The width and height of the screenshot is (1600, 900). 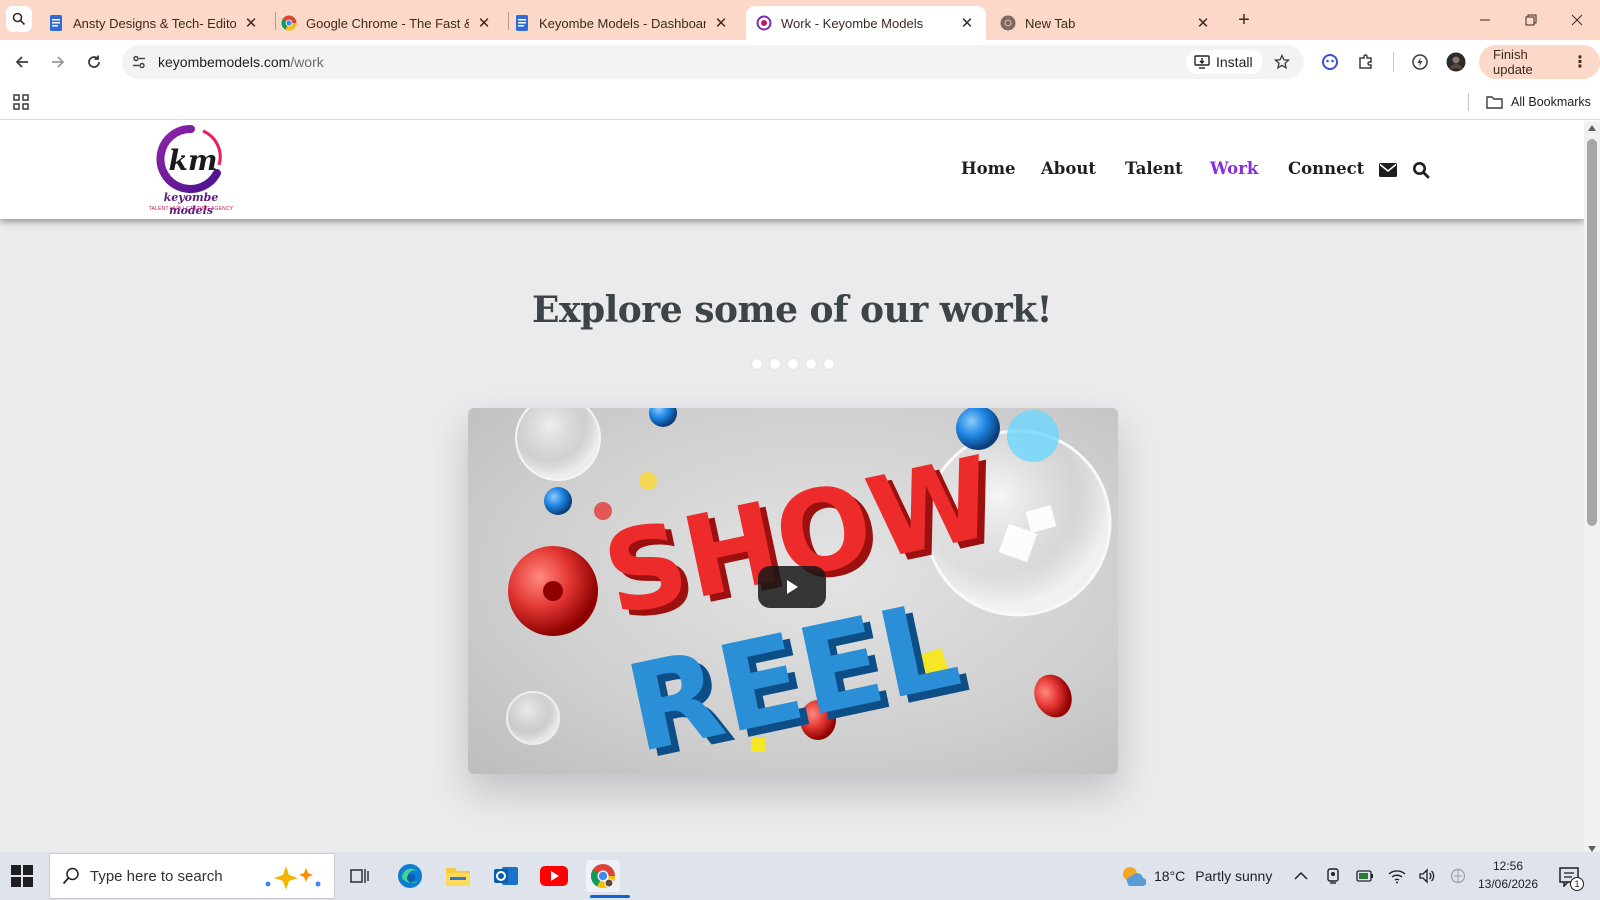 What do you see at coordinates (410, 876) in the screenshot?
I see `edge-browser-icon` at bounding box center [410, 876].